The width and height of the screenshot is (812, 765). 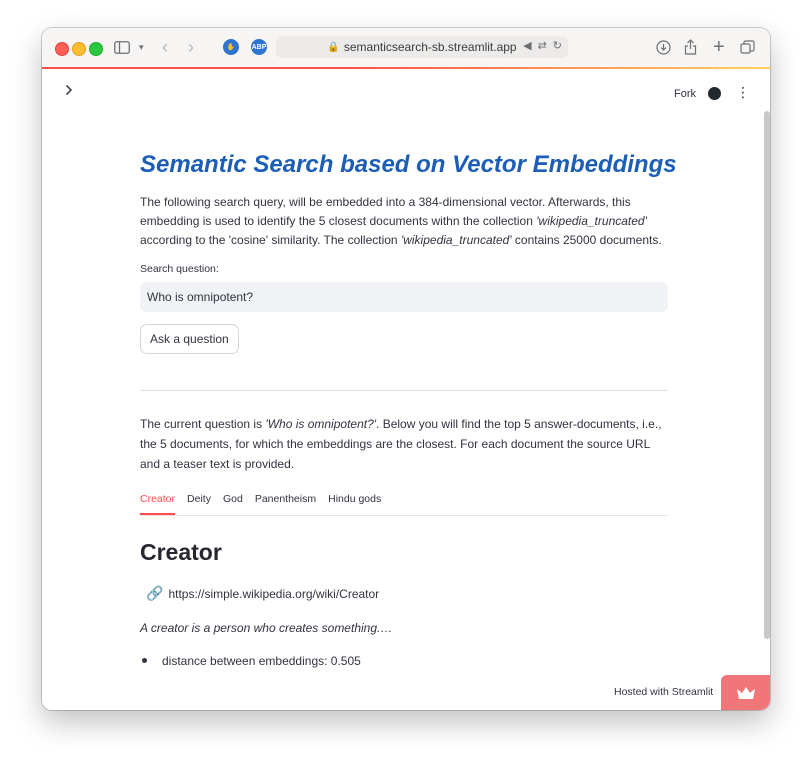 I want to click on tab-panentheism: Panentheism, so click(x=285, y=499).